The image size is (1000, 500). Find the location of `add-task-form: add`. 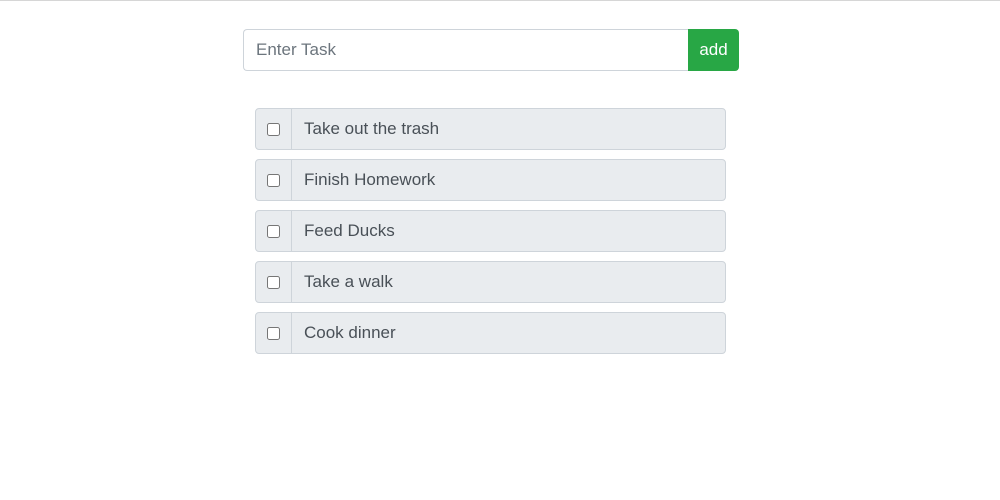

add-task-form: add is located at coordinates (491, 50).